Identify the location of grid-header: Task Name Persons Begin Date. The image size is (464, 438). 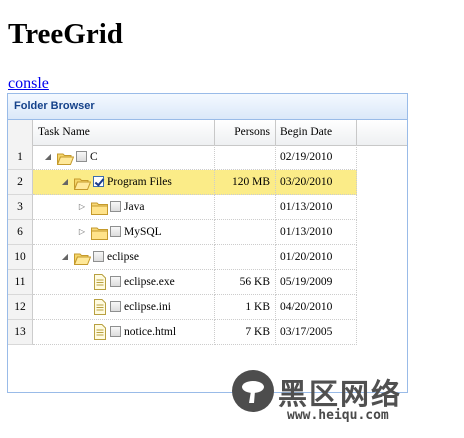
(207, 133).